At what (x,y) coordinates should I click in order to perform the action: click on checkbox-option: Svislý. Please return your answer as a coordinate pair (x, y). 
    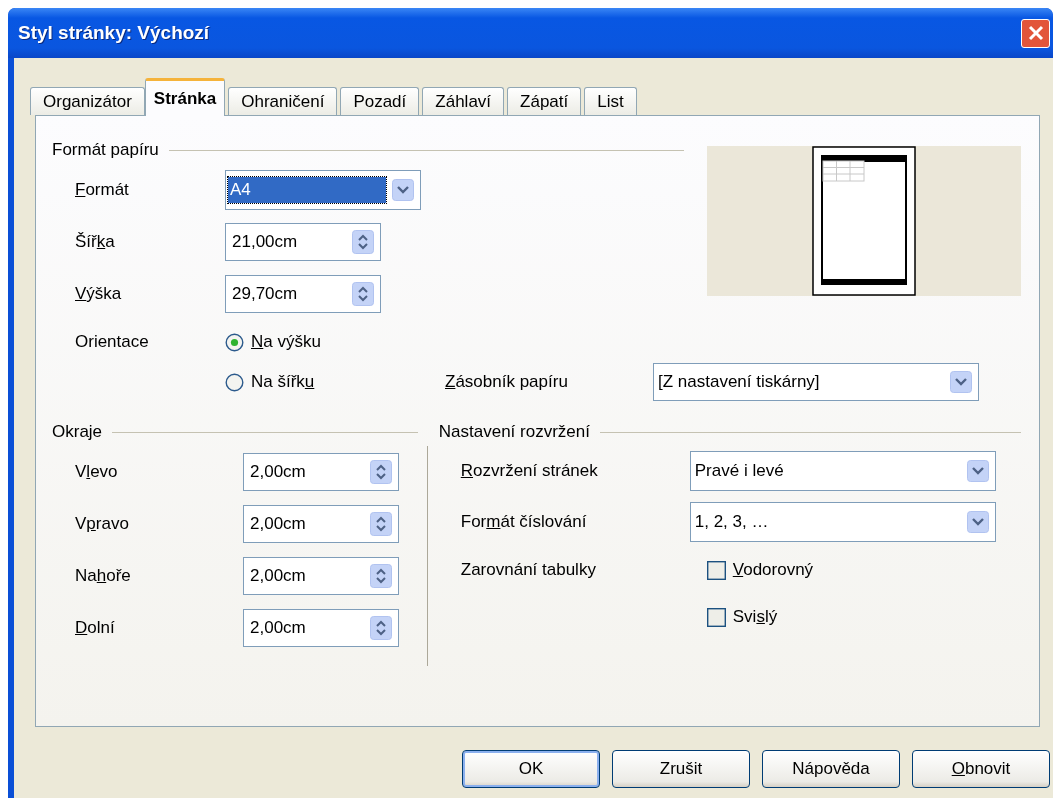
    Looking at the image, I should click on (742, 617).